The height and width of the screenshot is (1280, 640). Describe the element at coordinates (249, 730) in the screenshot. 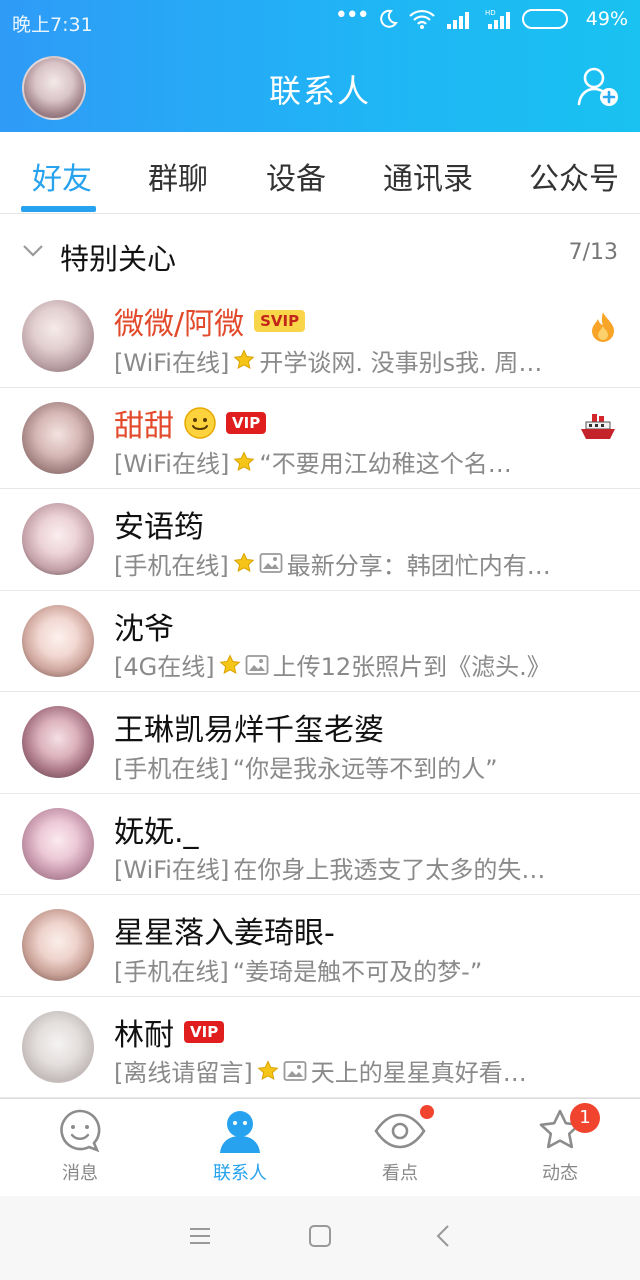

I see `contact-name: 王琳凯易烊千玺老婆` at that location.